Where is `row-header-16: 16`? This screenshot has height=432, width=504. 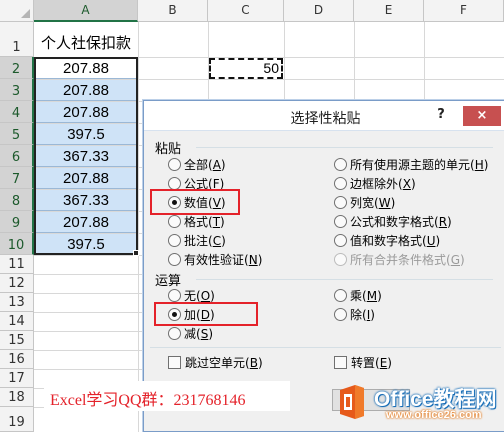 row-header-16: 16 is located at coordinates (17, 359).